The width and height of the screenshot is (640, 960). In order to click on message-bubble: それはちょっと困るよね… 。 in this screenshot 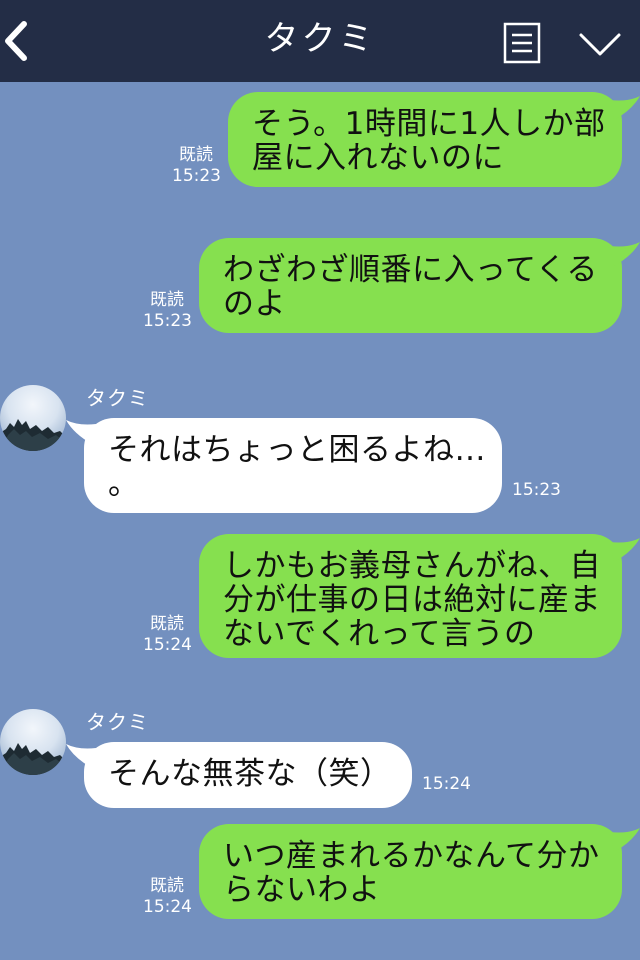, I will do `click(293, 465)`.